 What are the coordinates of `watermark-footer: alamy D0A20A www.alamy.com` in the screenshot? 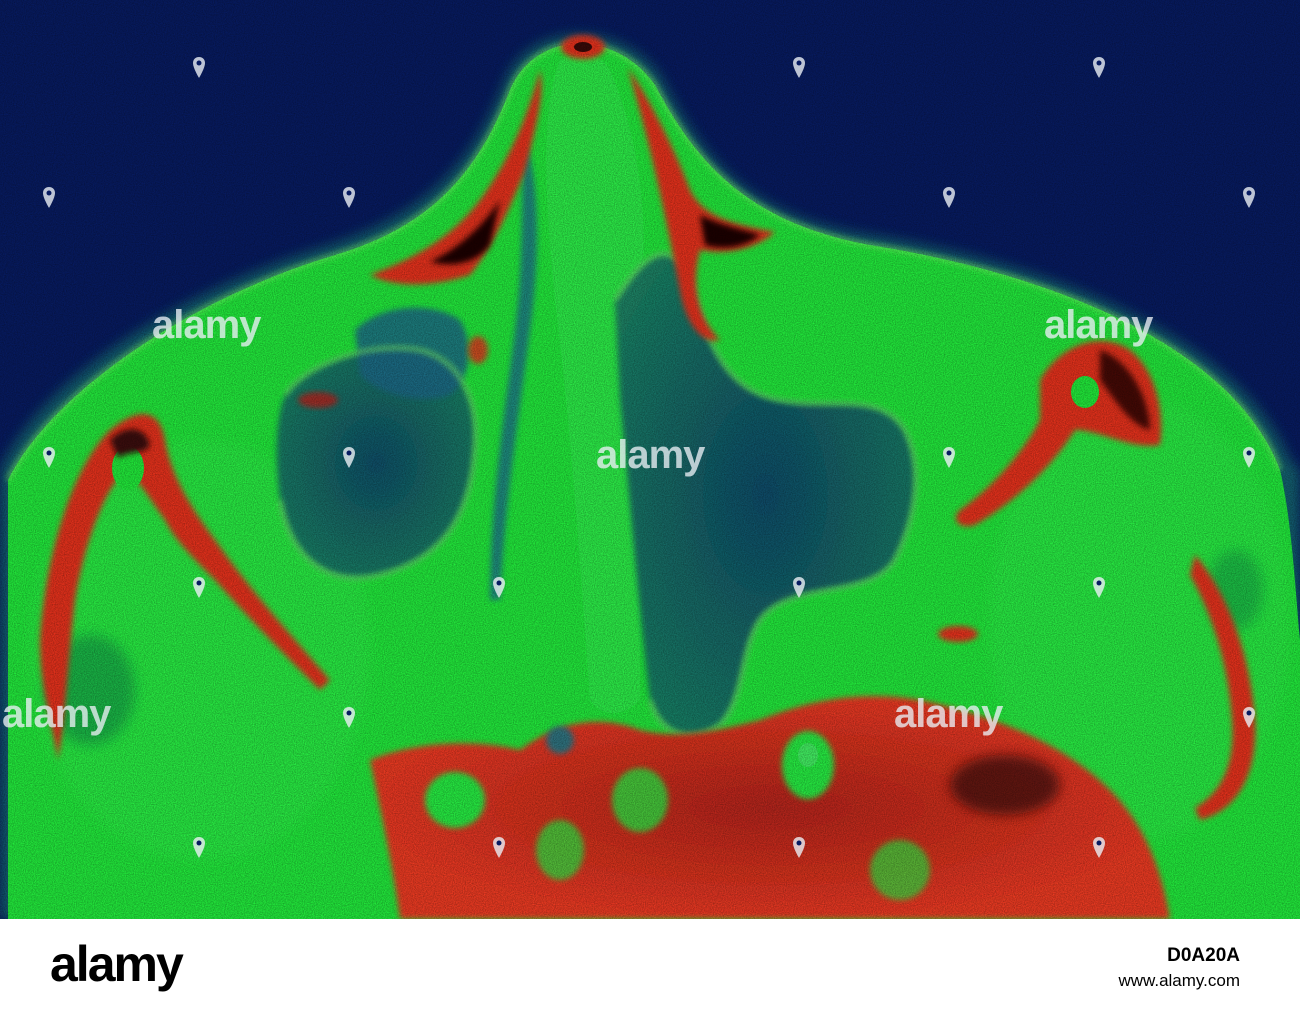 It's located at (650, 964).